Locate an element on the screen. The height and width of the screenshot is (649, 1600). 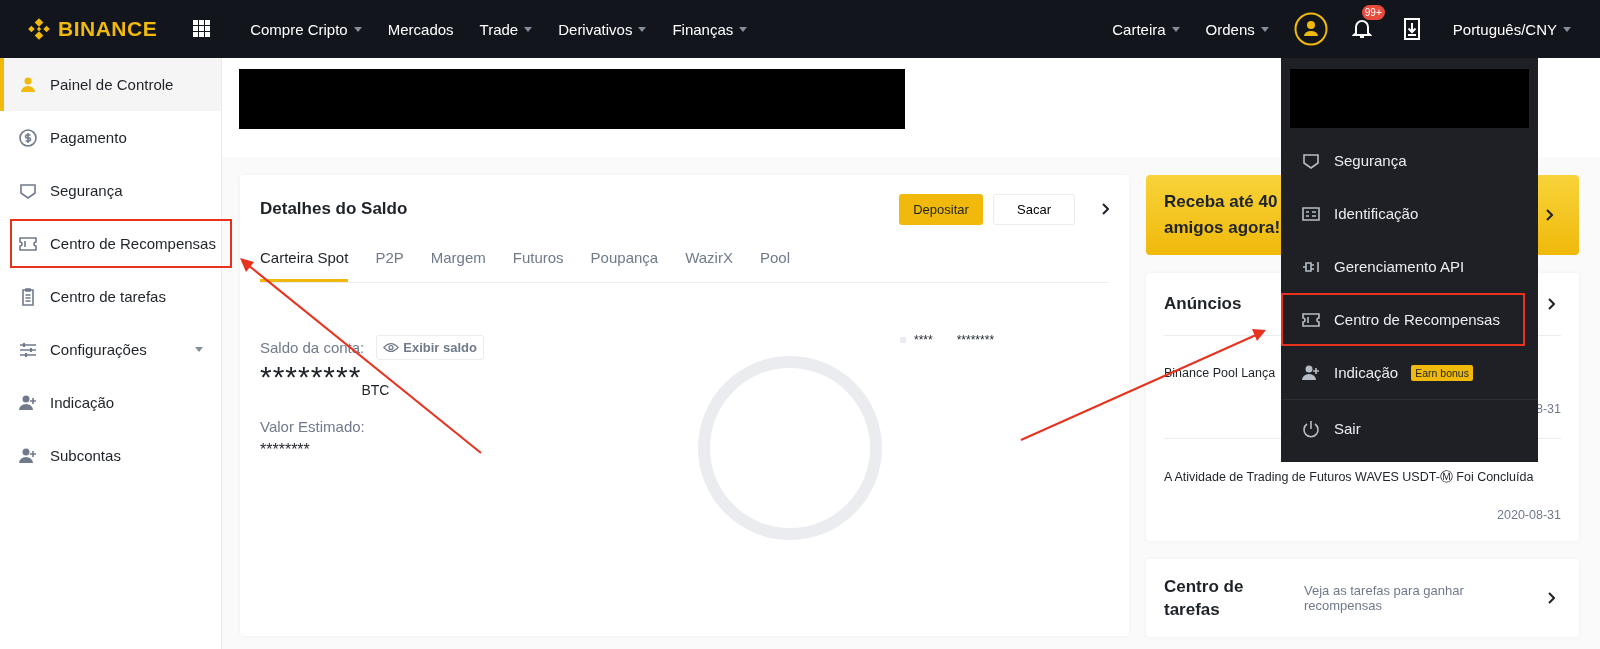
earn-bonus-badge: Earn bonus is located at coordinates (1442, 372).